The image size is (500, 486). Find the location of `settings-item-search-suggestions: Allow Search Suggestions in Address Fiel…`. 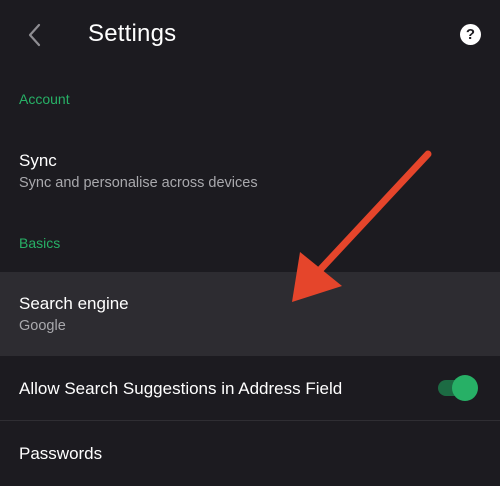

settings-item-search-suggestions: Allow Search Suggestions in Address Fiel… is located at coordinates (250, 388).